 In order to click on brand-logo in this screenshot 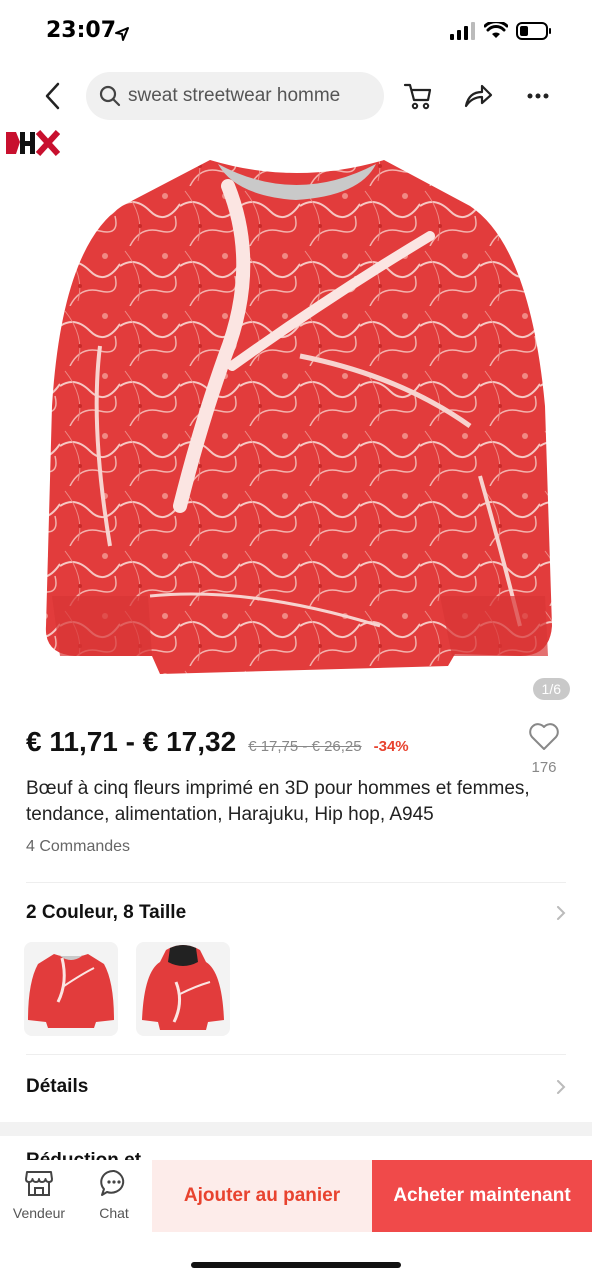, I will do `click(33, 143)`.